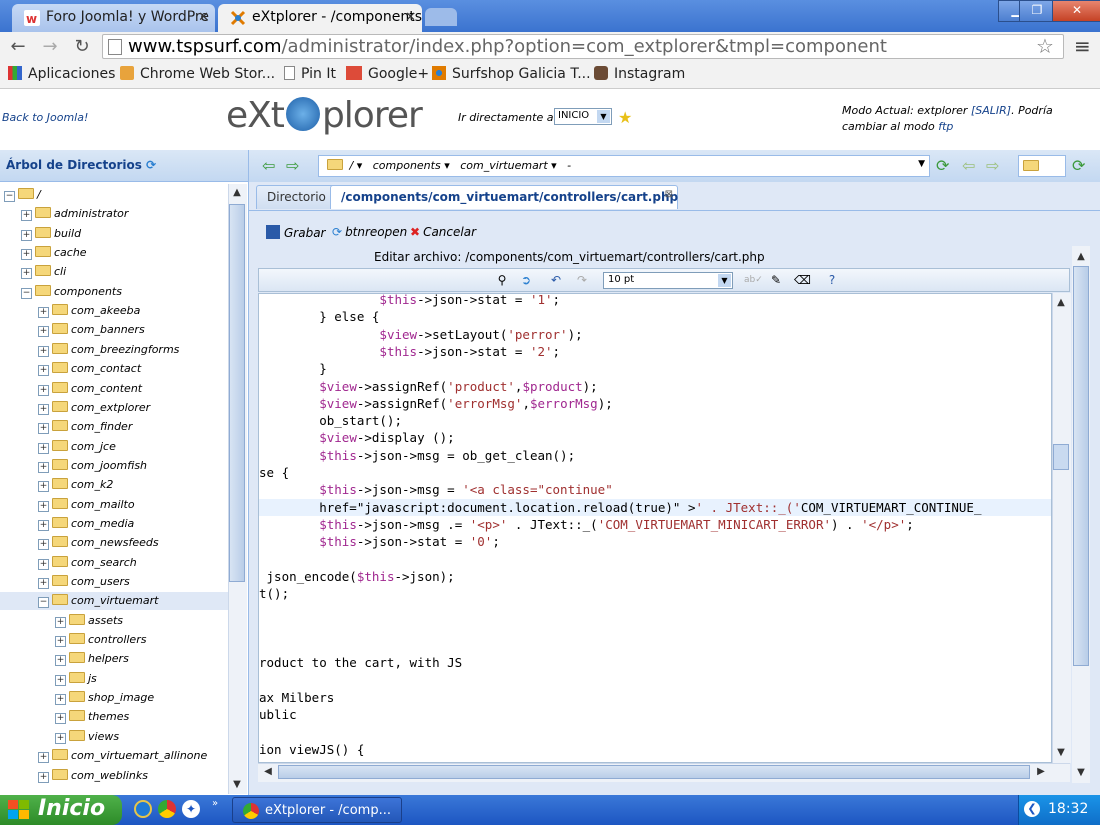 The image size is (1100, 825). Describe the element at coordinates (215, 803) in the screenshot. I see `chevron-right-icon: »` at that location.